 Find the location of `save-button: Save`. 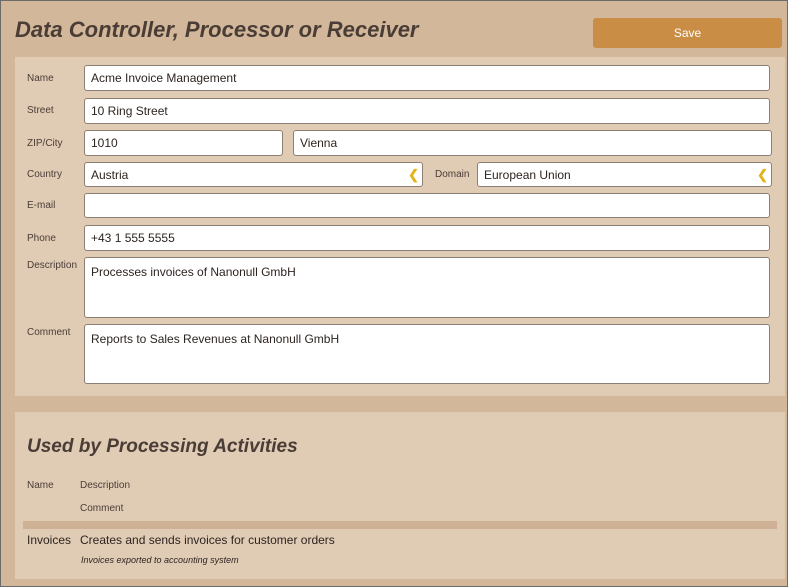

save-button: Save is located at coordinates (687, 33).